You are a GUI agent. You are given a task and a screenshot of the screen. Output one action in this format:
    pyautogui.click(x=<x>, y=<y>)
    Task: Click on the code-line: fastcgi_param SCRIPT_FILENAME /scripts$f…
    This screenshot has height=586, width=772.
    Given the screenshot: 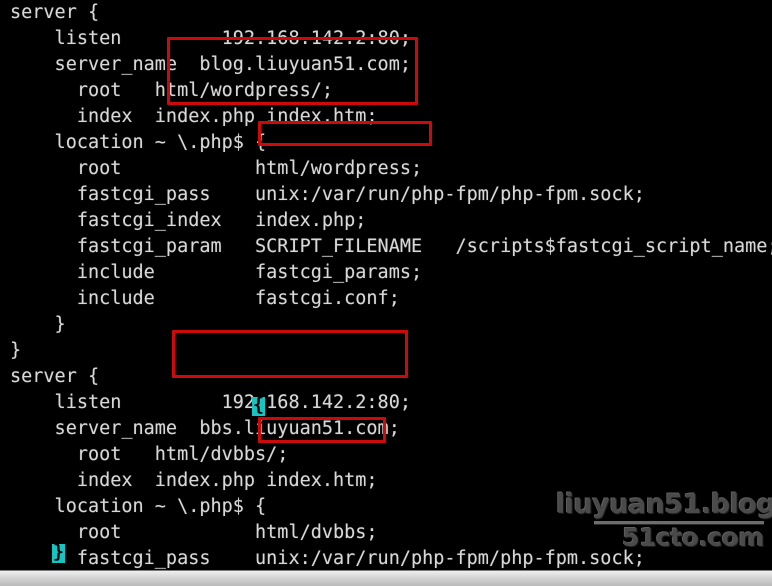 What is the action you would take?
    pyautogui.click(x=391, y=246)
    